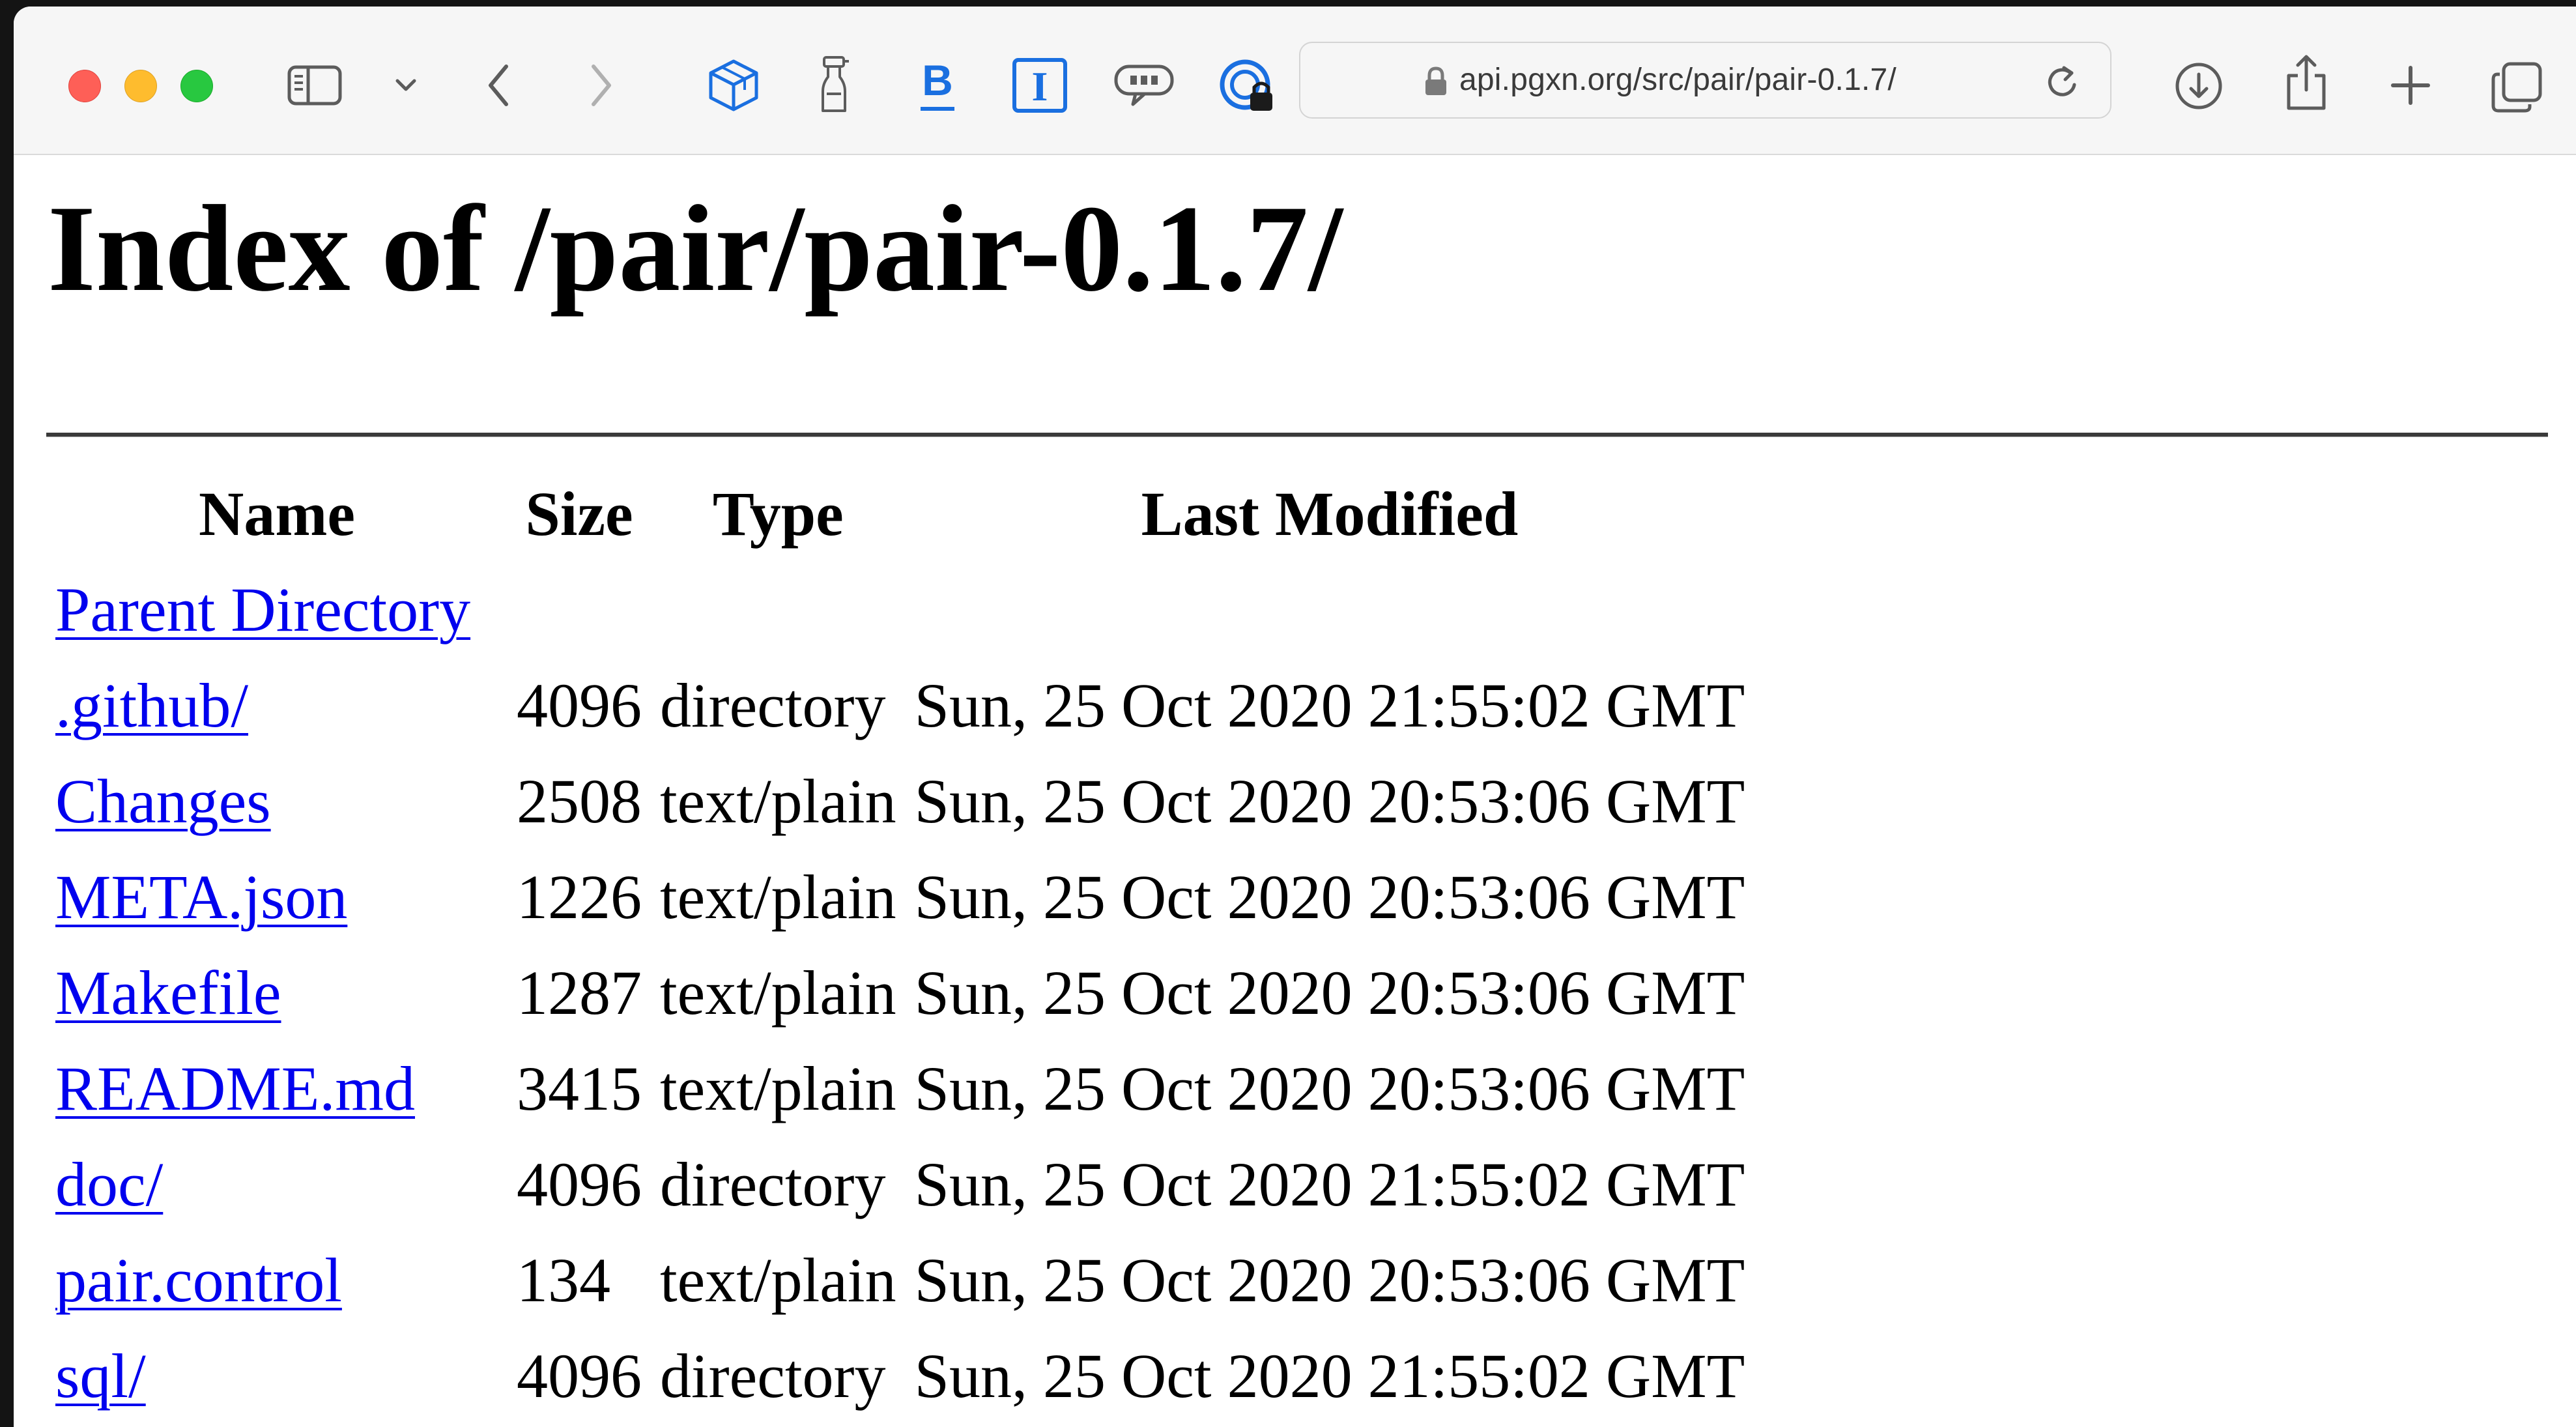  I want to click on column-header-last-modified: Last Modified, so click(1330, 514).